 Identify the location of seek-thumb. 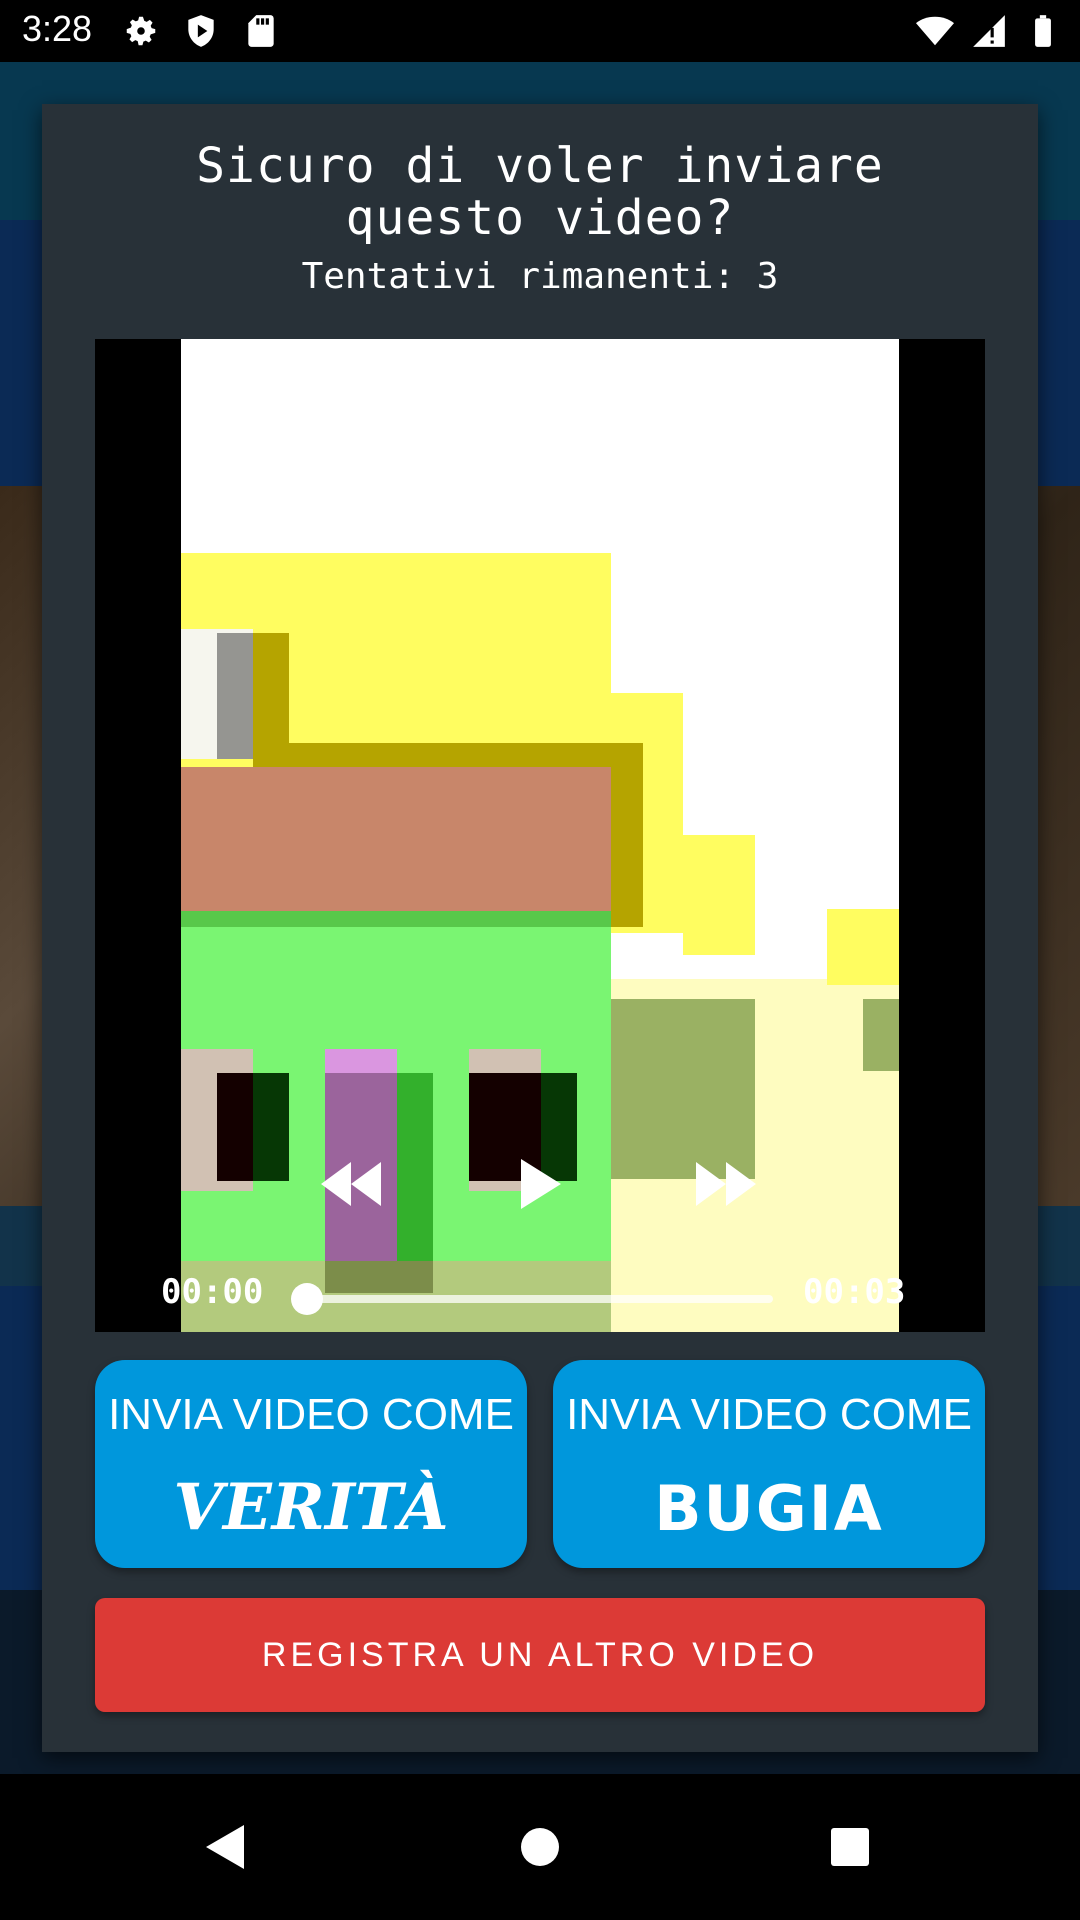
(307, 1299).